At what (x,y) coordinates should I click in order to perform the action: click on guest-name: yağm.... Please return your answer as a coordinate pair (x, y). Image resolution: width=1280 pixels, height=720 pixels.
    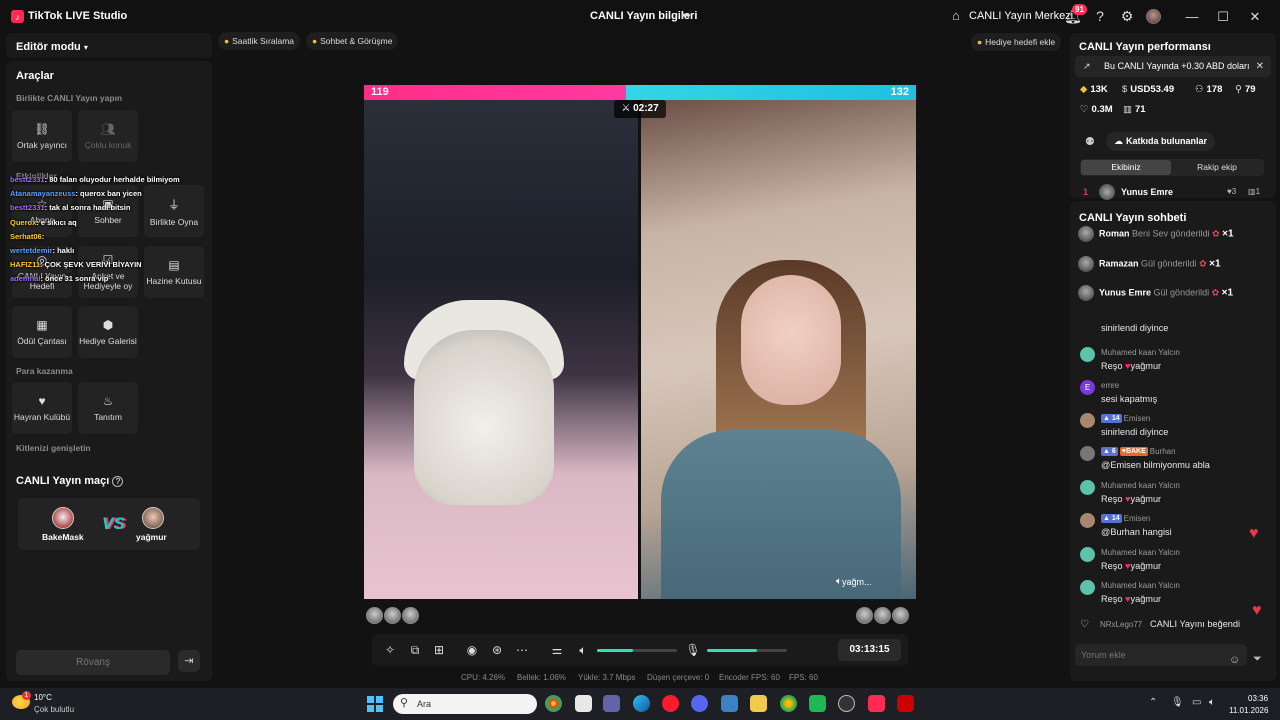
    Looking at the image, I should click on (857, 582).